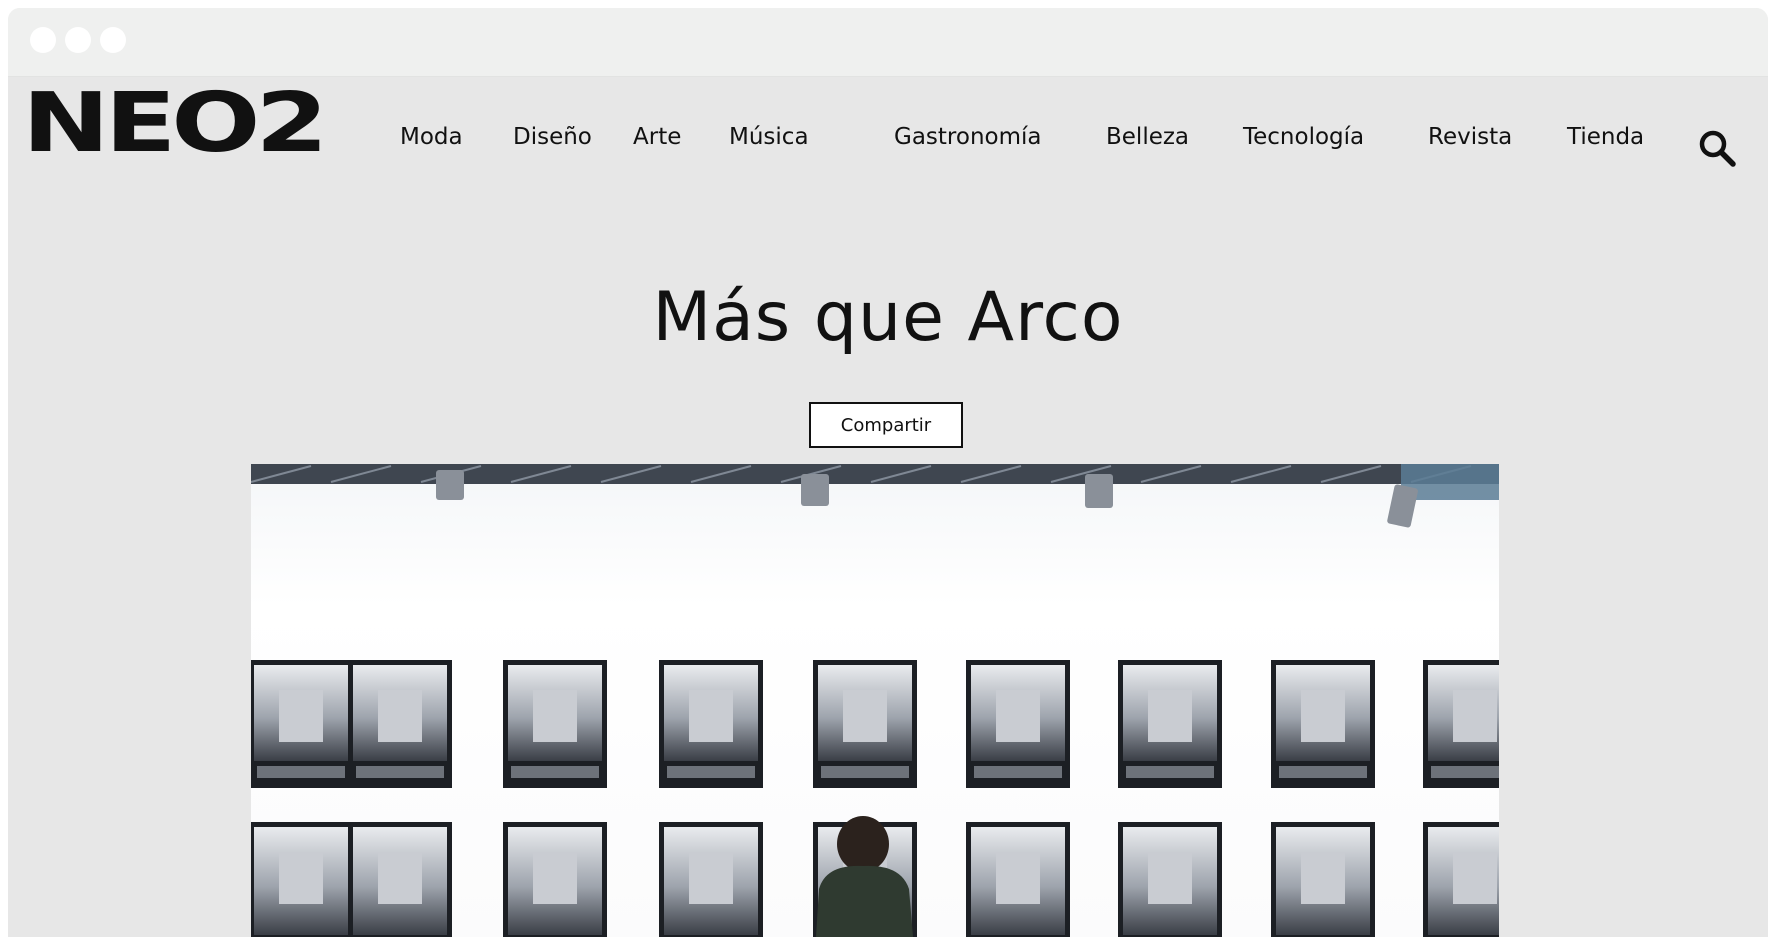  What do you see at coordinates (113, 40) in the screenshot?
I see `window-maximize-button` at bounding box center [113, 40].